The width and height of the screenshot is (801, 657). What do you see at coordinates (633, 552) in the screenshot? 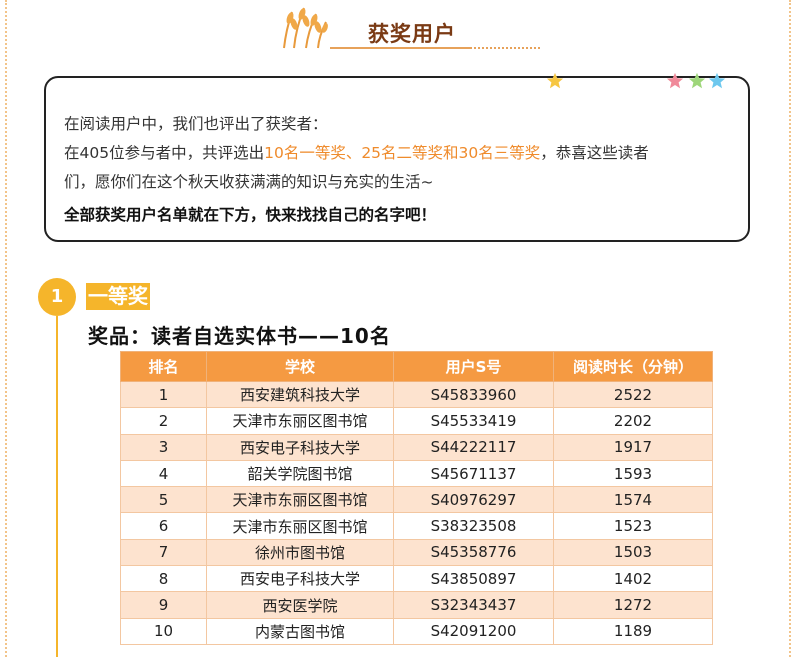
I see `cell-reading-time: 1503` at bounding box center [633, 552].